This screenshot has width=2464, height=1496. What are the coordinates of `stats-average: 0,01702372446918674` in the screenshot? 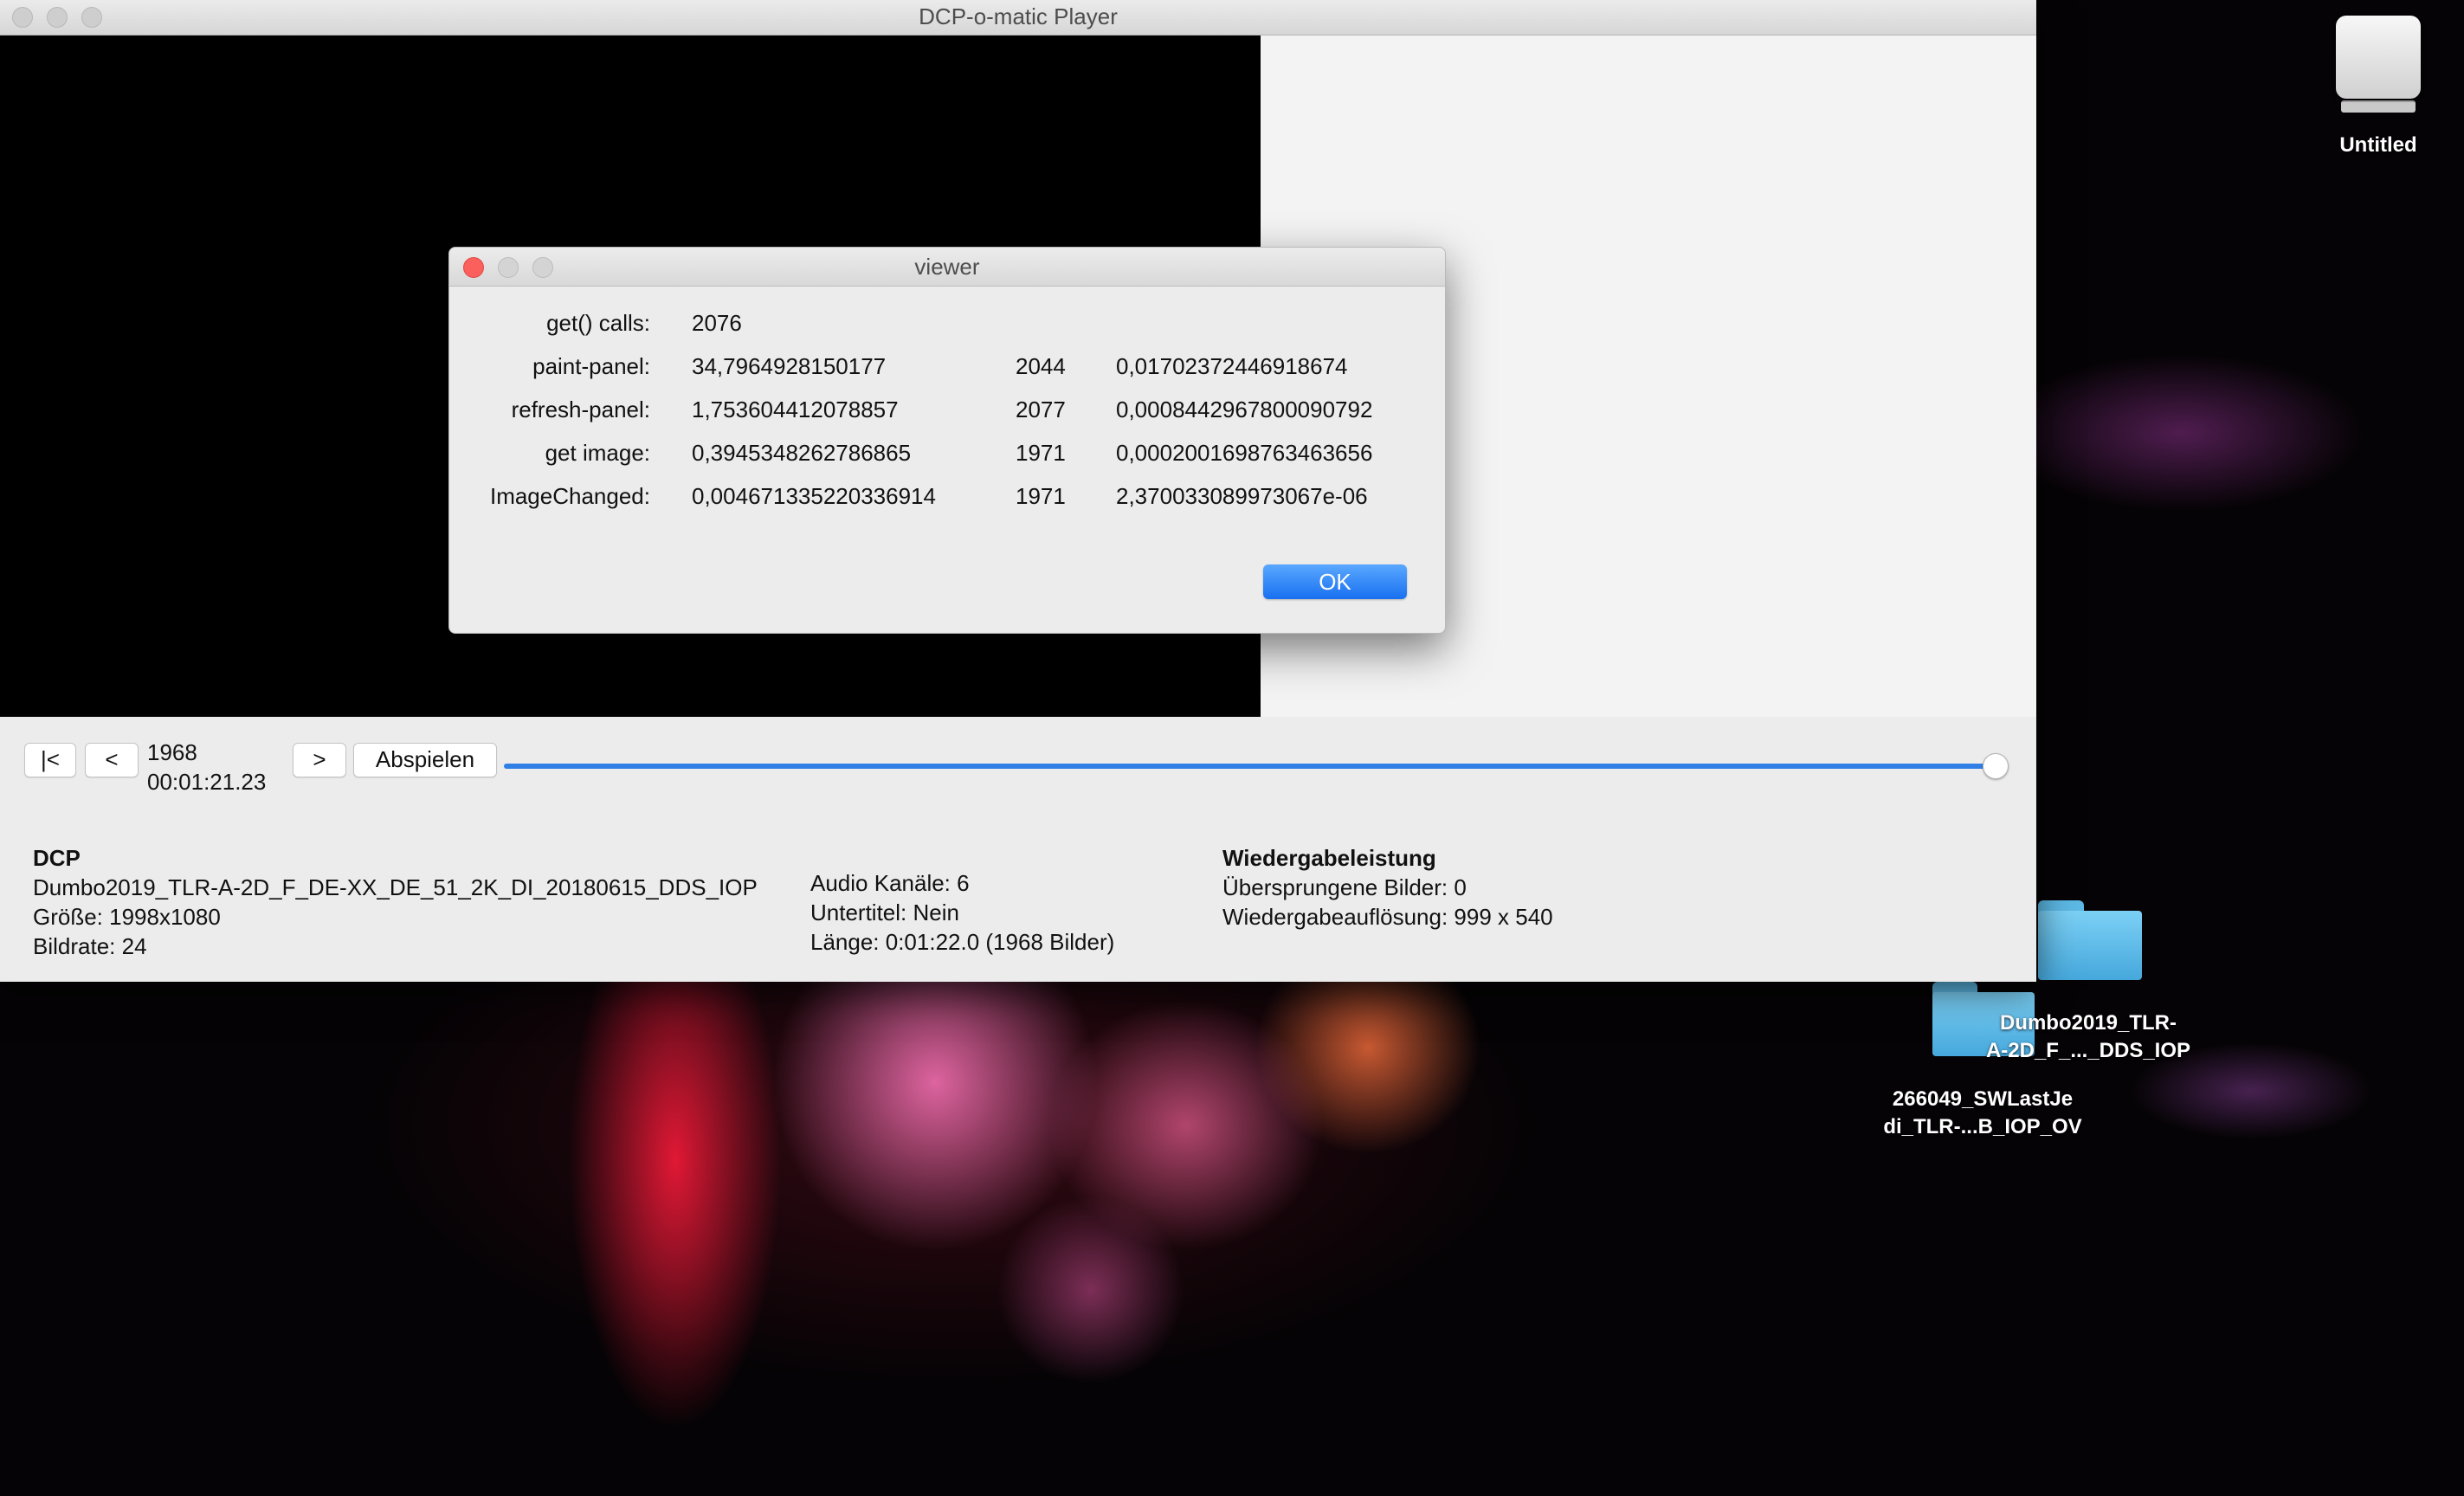 It's located at (1232, 366).